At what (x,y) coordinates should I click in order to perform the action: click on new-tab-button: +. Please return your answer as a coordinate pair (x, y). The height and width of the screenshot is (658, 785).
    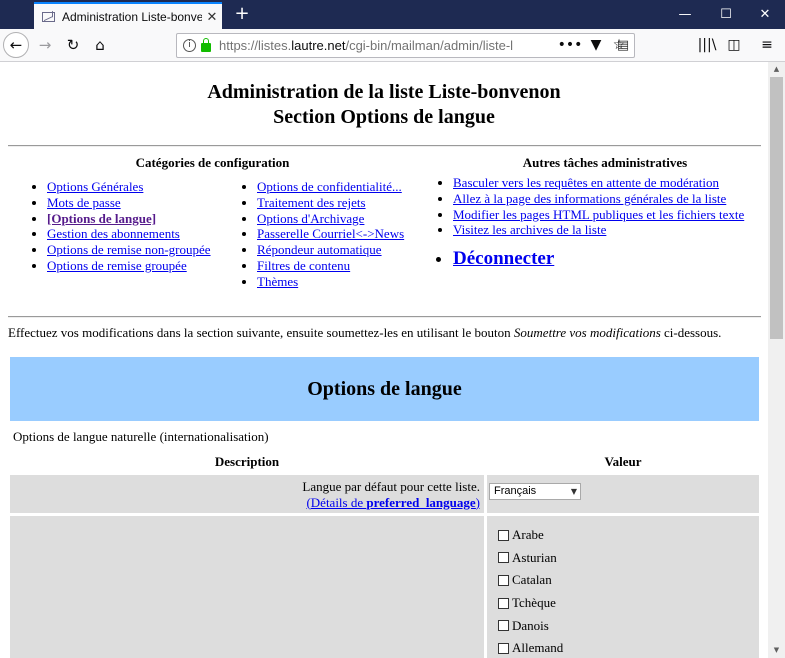
    Looking at the image, I should click on (242, 14).